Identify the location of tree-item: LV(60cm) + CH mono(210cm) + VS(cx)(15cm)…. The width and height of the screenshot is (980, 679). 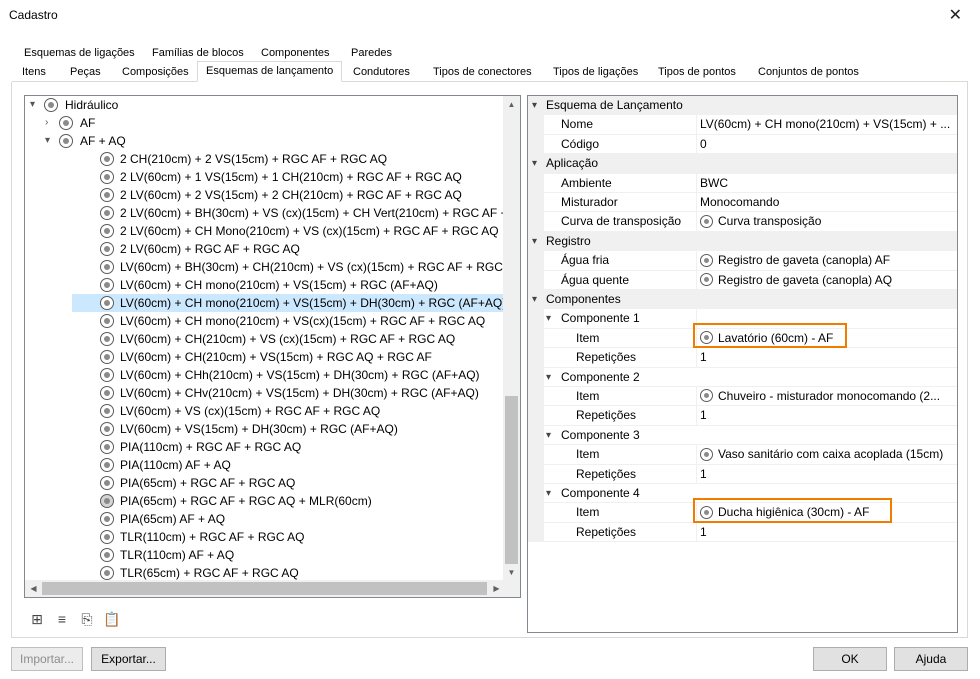
(288, 321).